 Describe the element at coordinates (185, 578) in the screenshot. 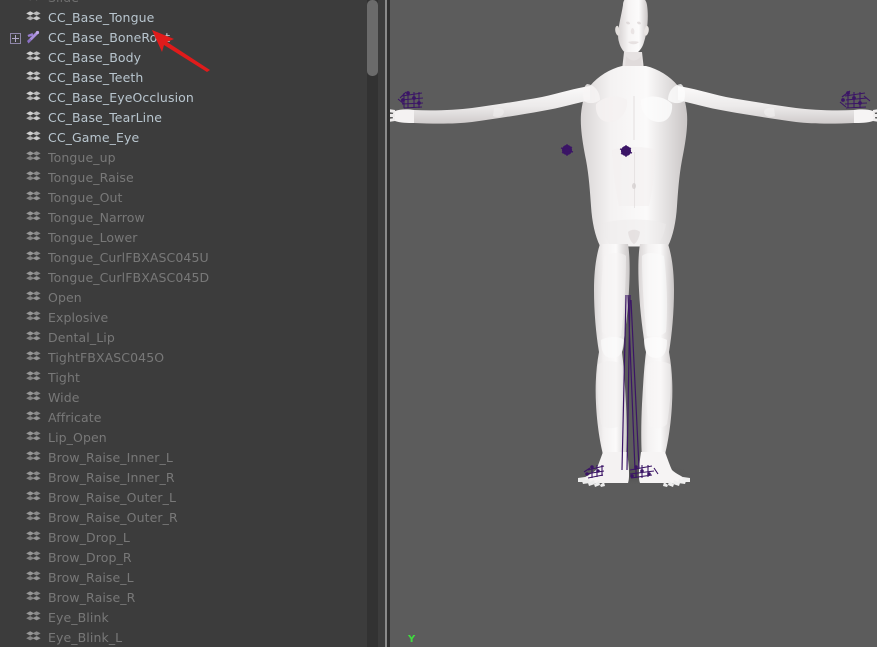

I see `tree-item-brow-raise-l: Brow_Raise_L` at that location.